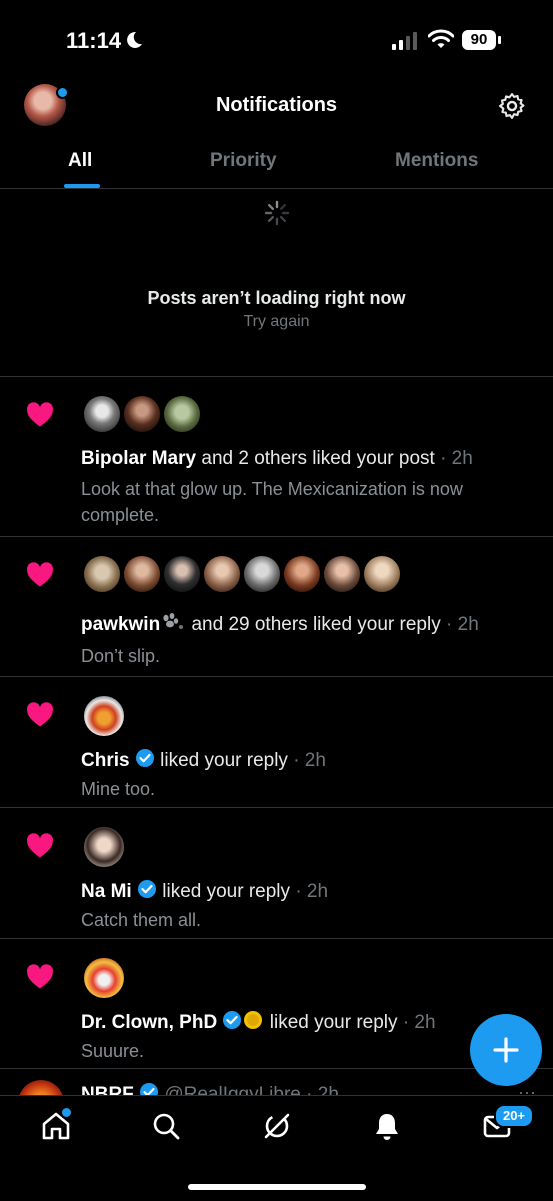  Describe the element at coordinates (277, 1126) in the screenshot. I see `grok-icon` at that location.